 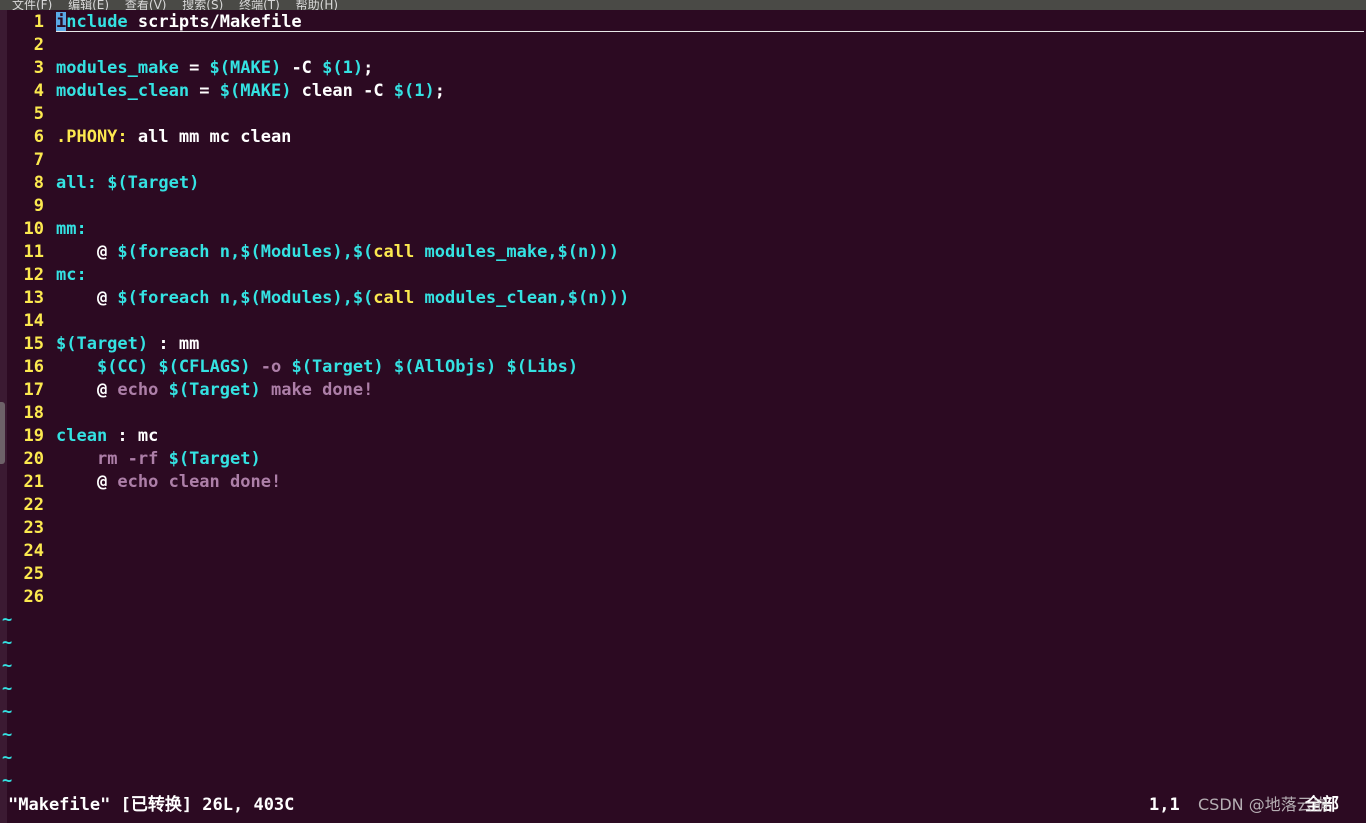 What do you see at coordinates (683, 5) in the screenshot?
I see `menu-bar: 文件(F) 编辑(E) 查看(V) 搜索(S) 终端(T) 帮助(H)` at bounding box center [683, 5].